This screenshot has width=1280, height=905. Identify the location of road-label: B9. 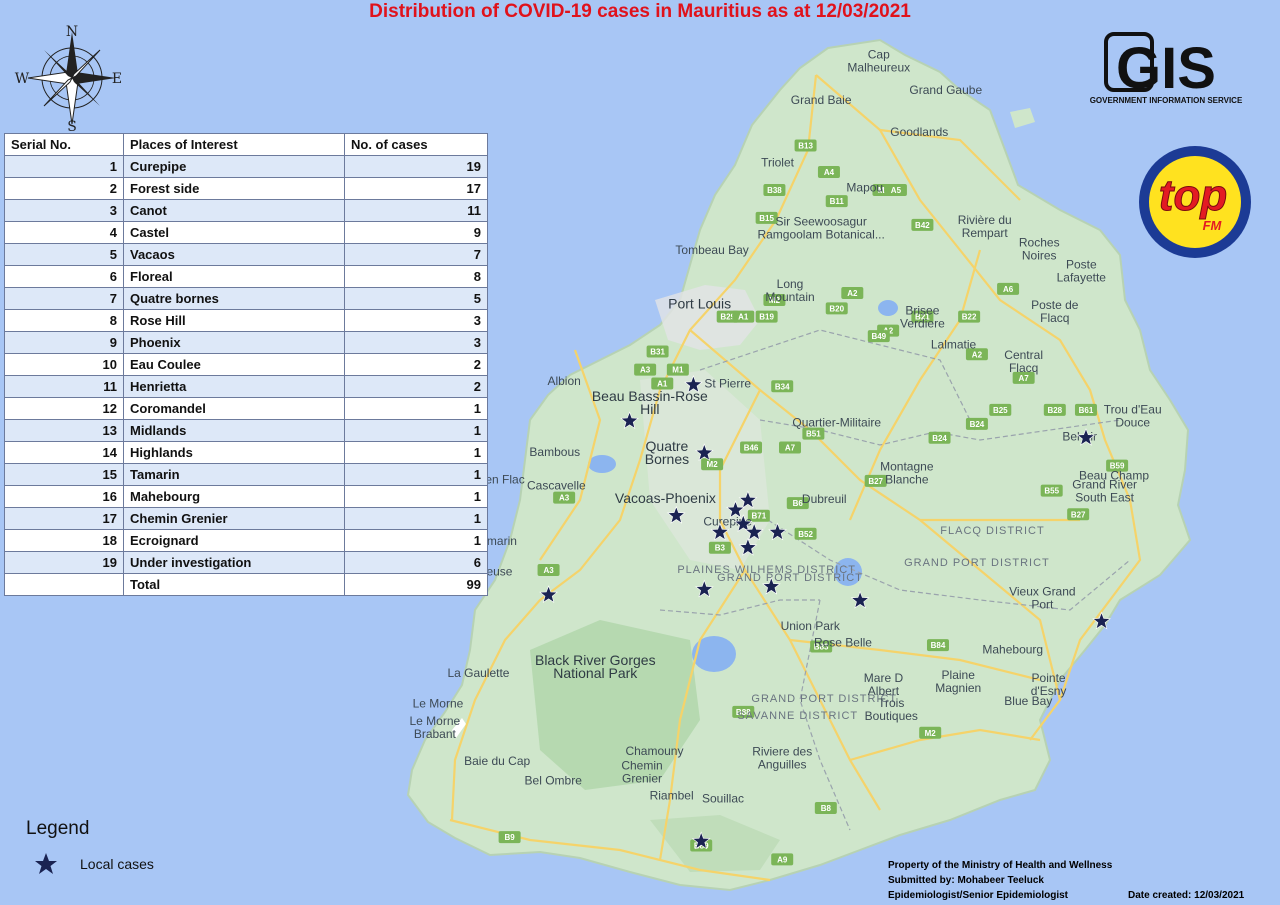
(509, 837).